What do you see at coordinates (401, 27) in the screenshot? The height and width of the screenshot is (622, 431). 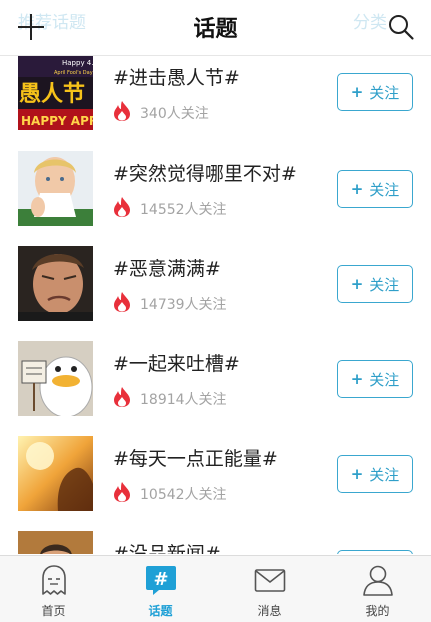 I see `search-icon` at bounding box center [401, 27].